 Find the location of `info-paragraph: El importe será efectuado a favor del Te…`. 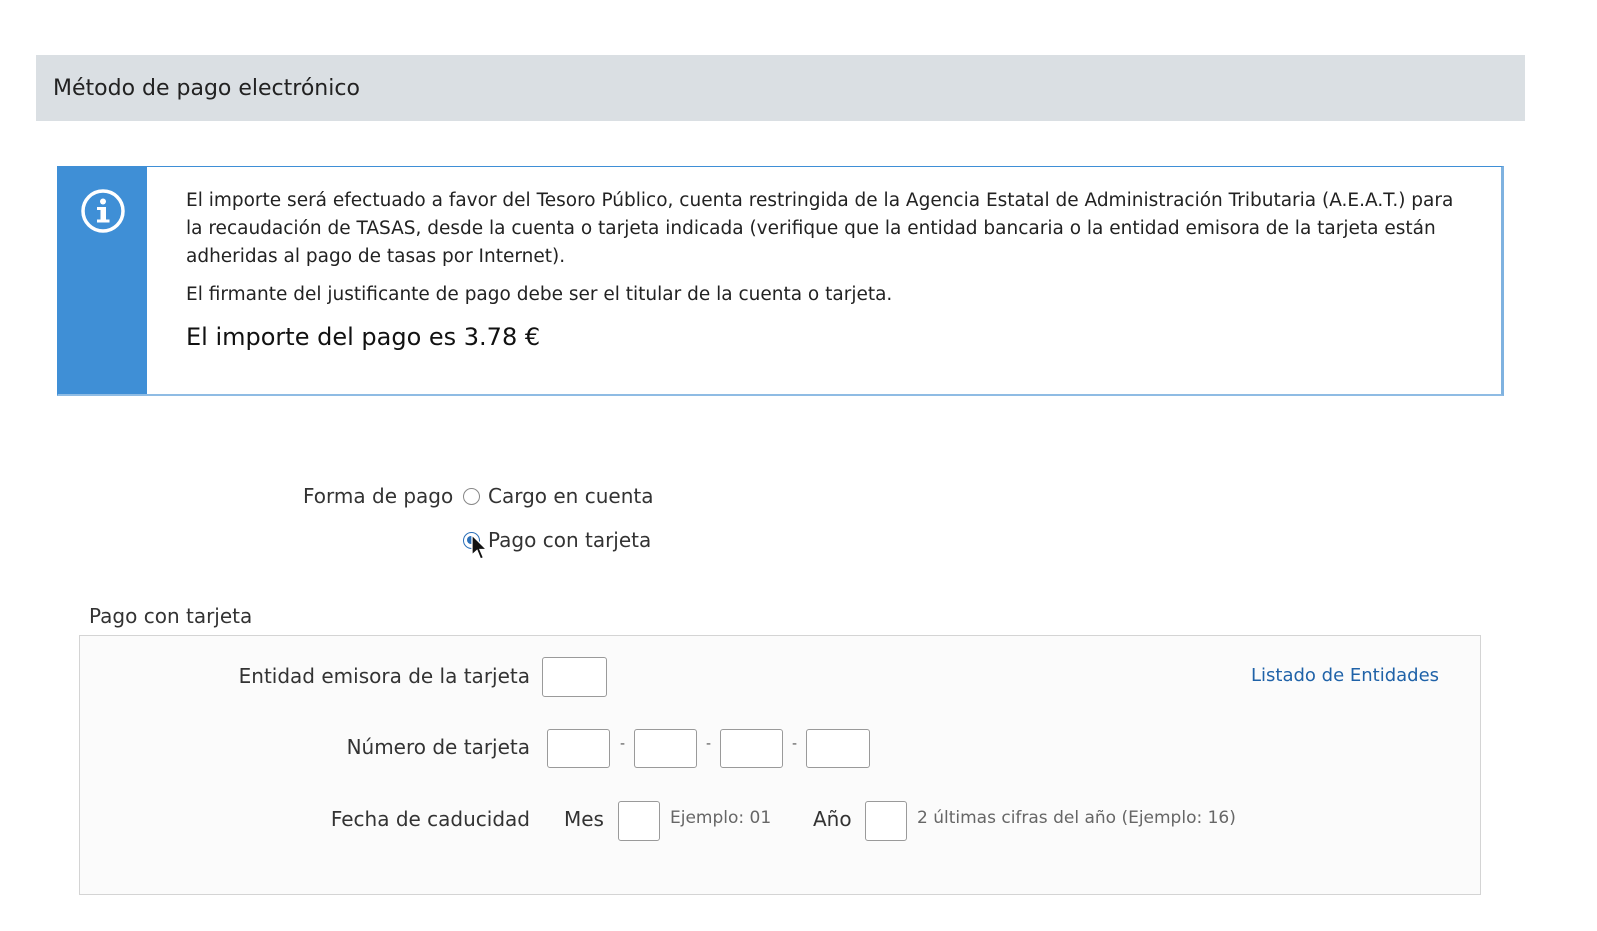

info-paragraph: El importe será efectuado a favor del Te… is located at coordinates (820, 228).